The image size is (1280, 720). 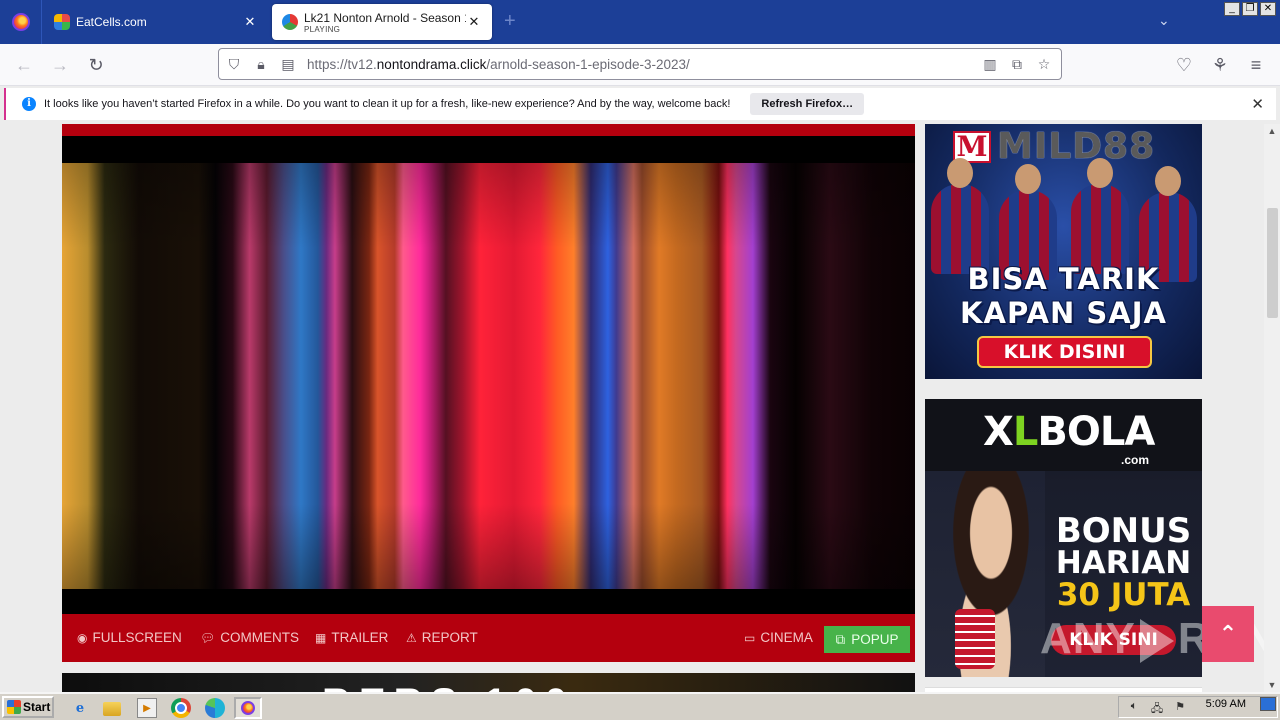 What do you see at coordinates (1184, 65) in the screenshot?
I see `pocket-icon: ♡` at bounding box center [1184, 65].